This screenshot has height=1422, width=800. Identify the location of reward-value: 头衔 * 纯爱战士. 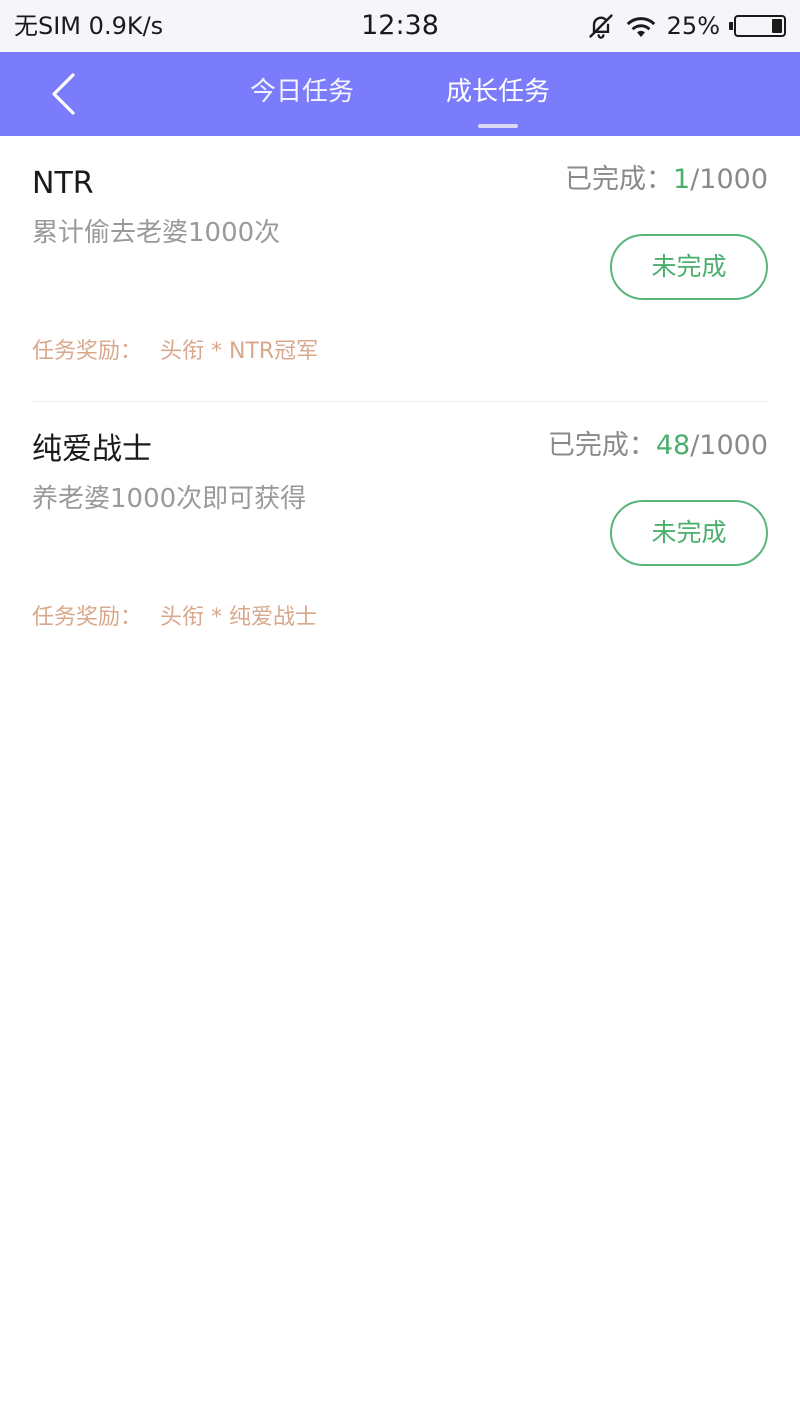
(239, 617).